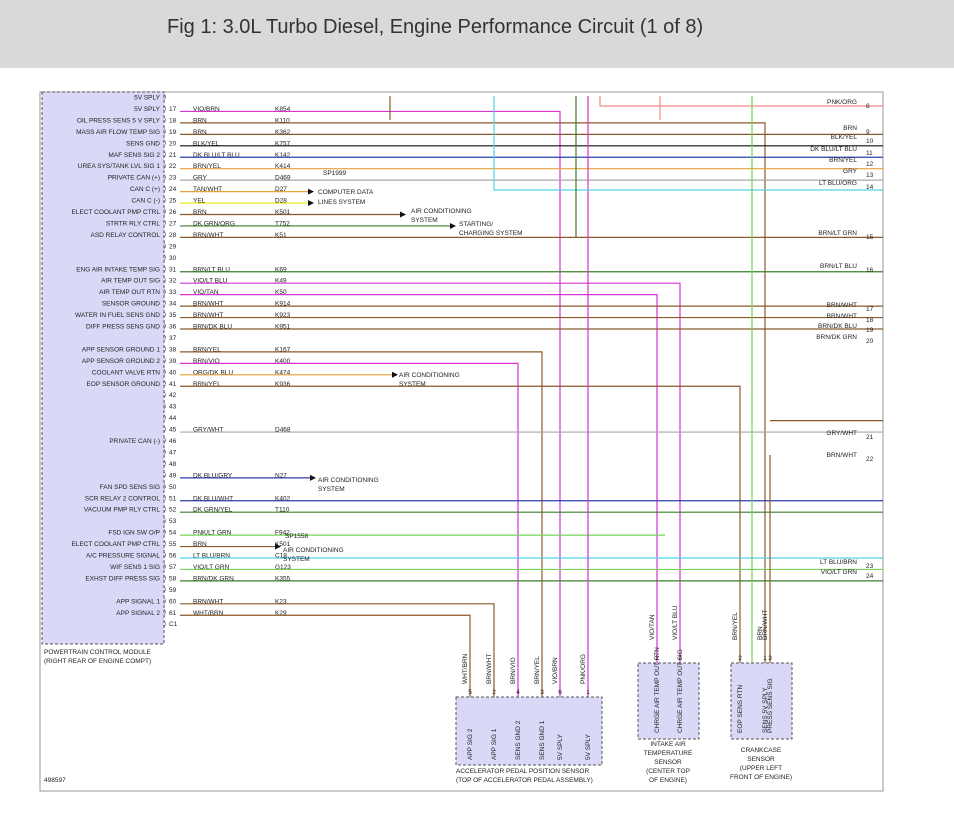 Image resolution: width=954 pixels, height=815 pixels. Describe the element at coordinates (412, 384) in the screenshot. I see `air-cond-2-line2: SYSTEM` at that location.